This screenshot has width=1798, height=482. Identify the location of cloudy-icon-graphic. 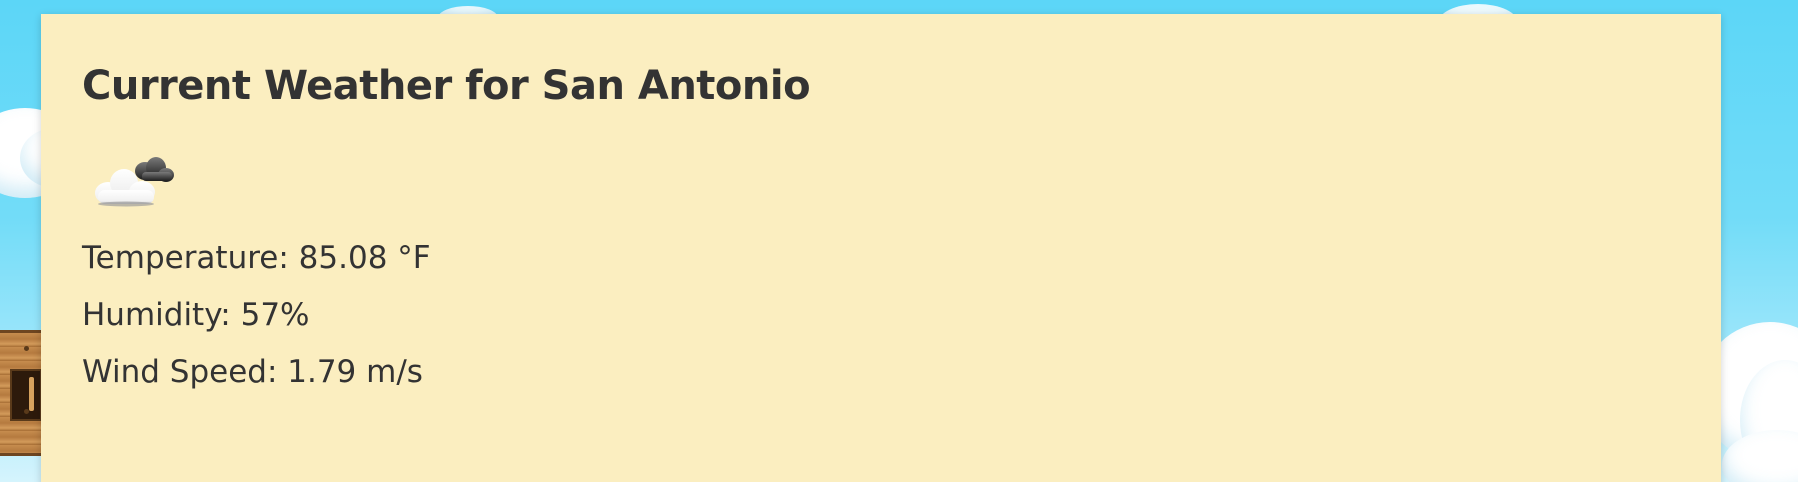
(134, 182).